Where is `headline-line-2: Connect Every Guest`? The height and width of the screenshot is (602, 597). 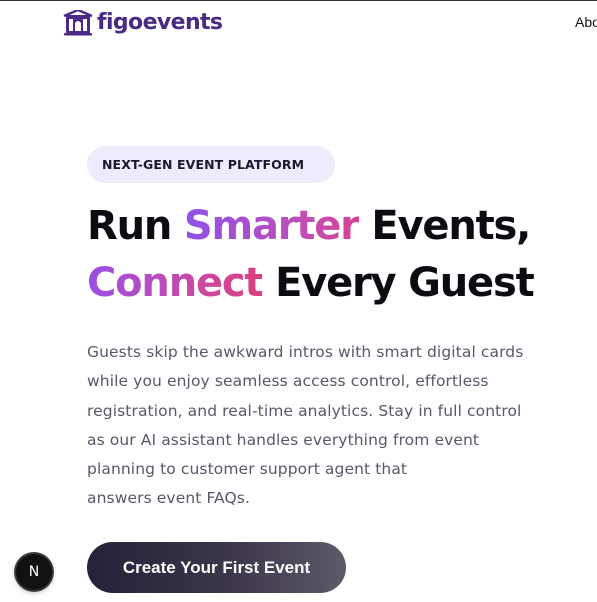
headline-line-2: Connect Every Guest is located at coordinates (337, 283).